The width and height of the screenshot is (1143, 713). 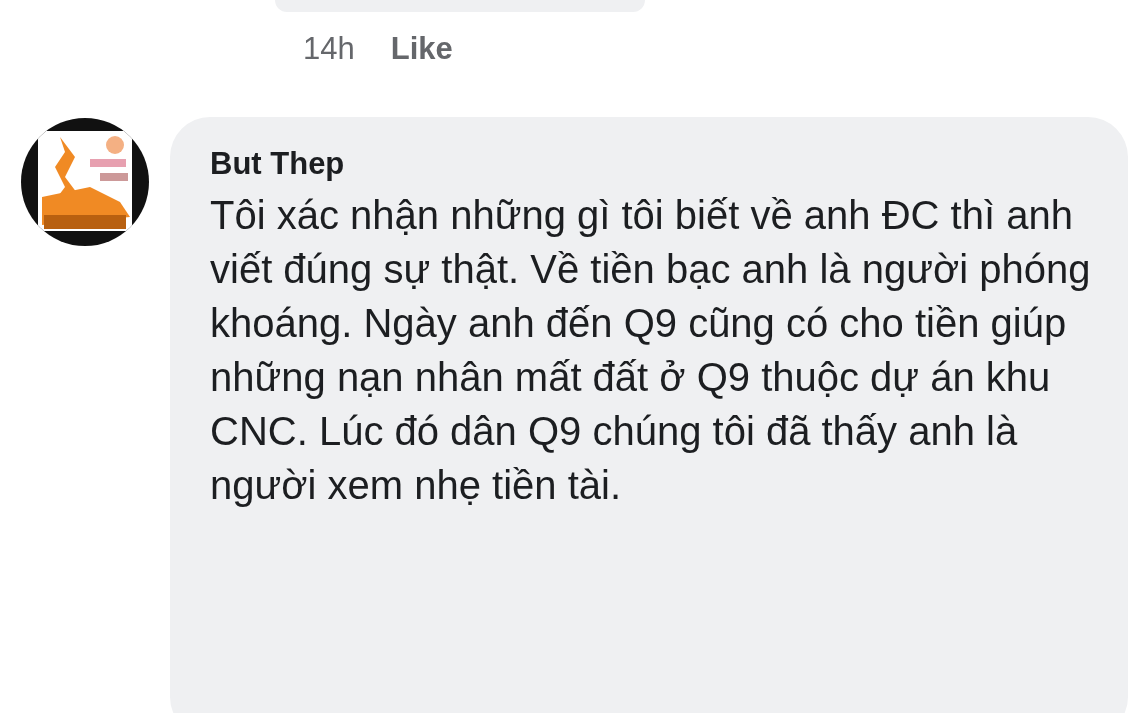 What do you see at coordinates (421, 49) in the screenshot?
I see `like-link: Like` at bounding box center [421, 49].